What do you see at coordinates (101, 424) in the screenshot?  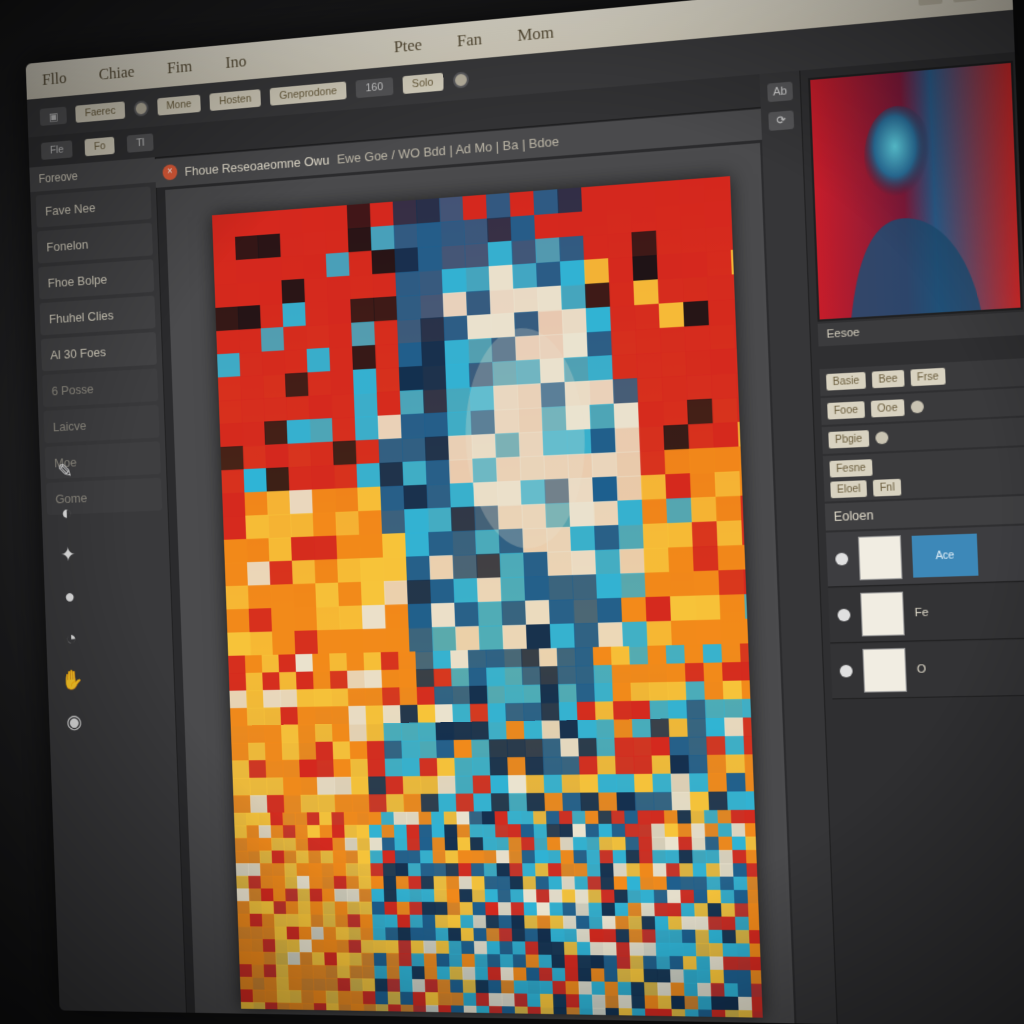 I see `left-panel-item: Laicve` at bounding box center [101, 424].